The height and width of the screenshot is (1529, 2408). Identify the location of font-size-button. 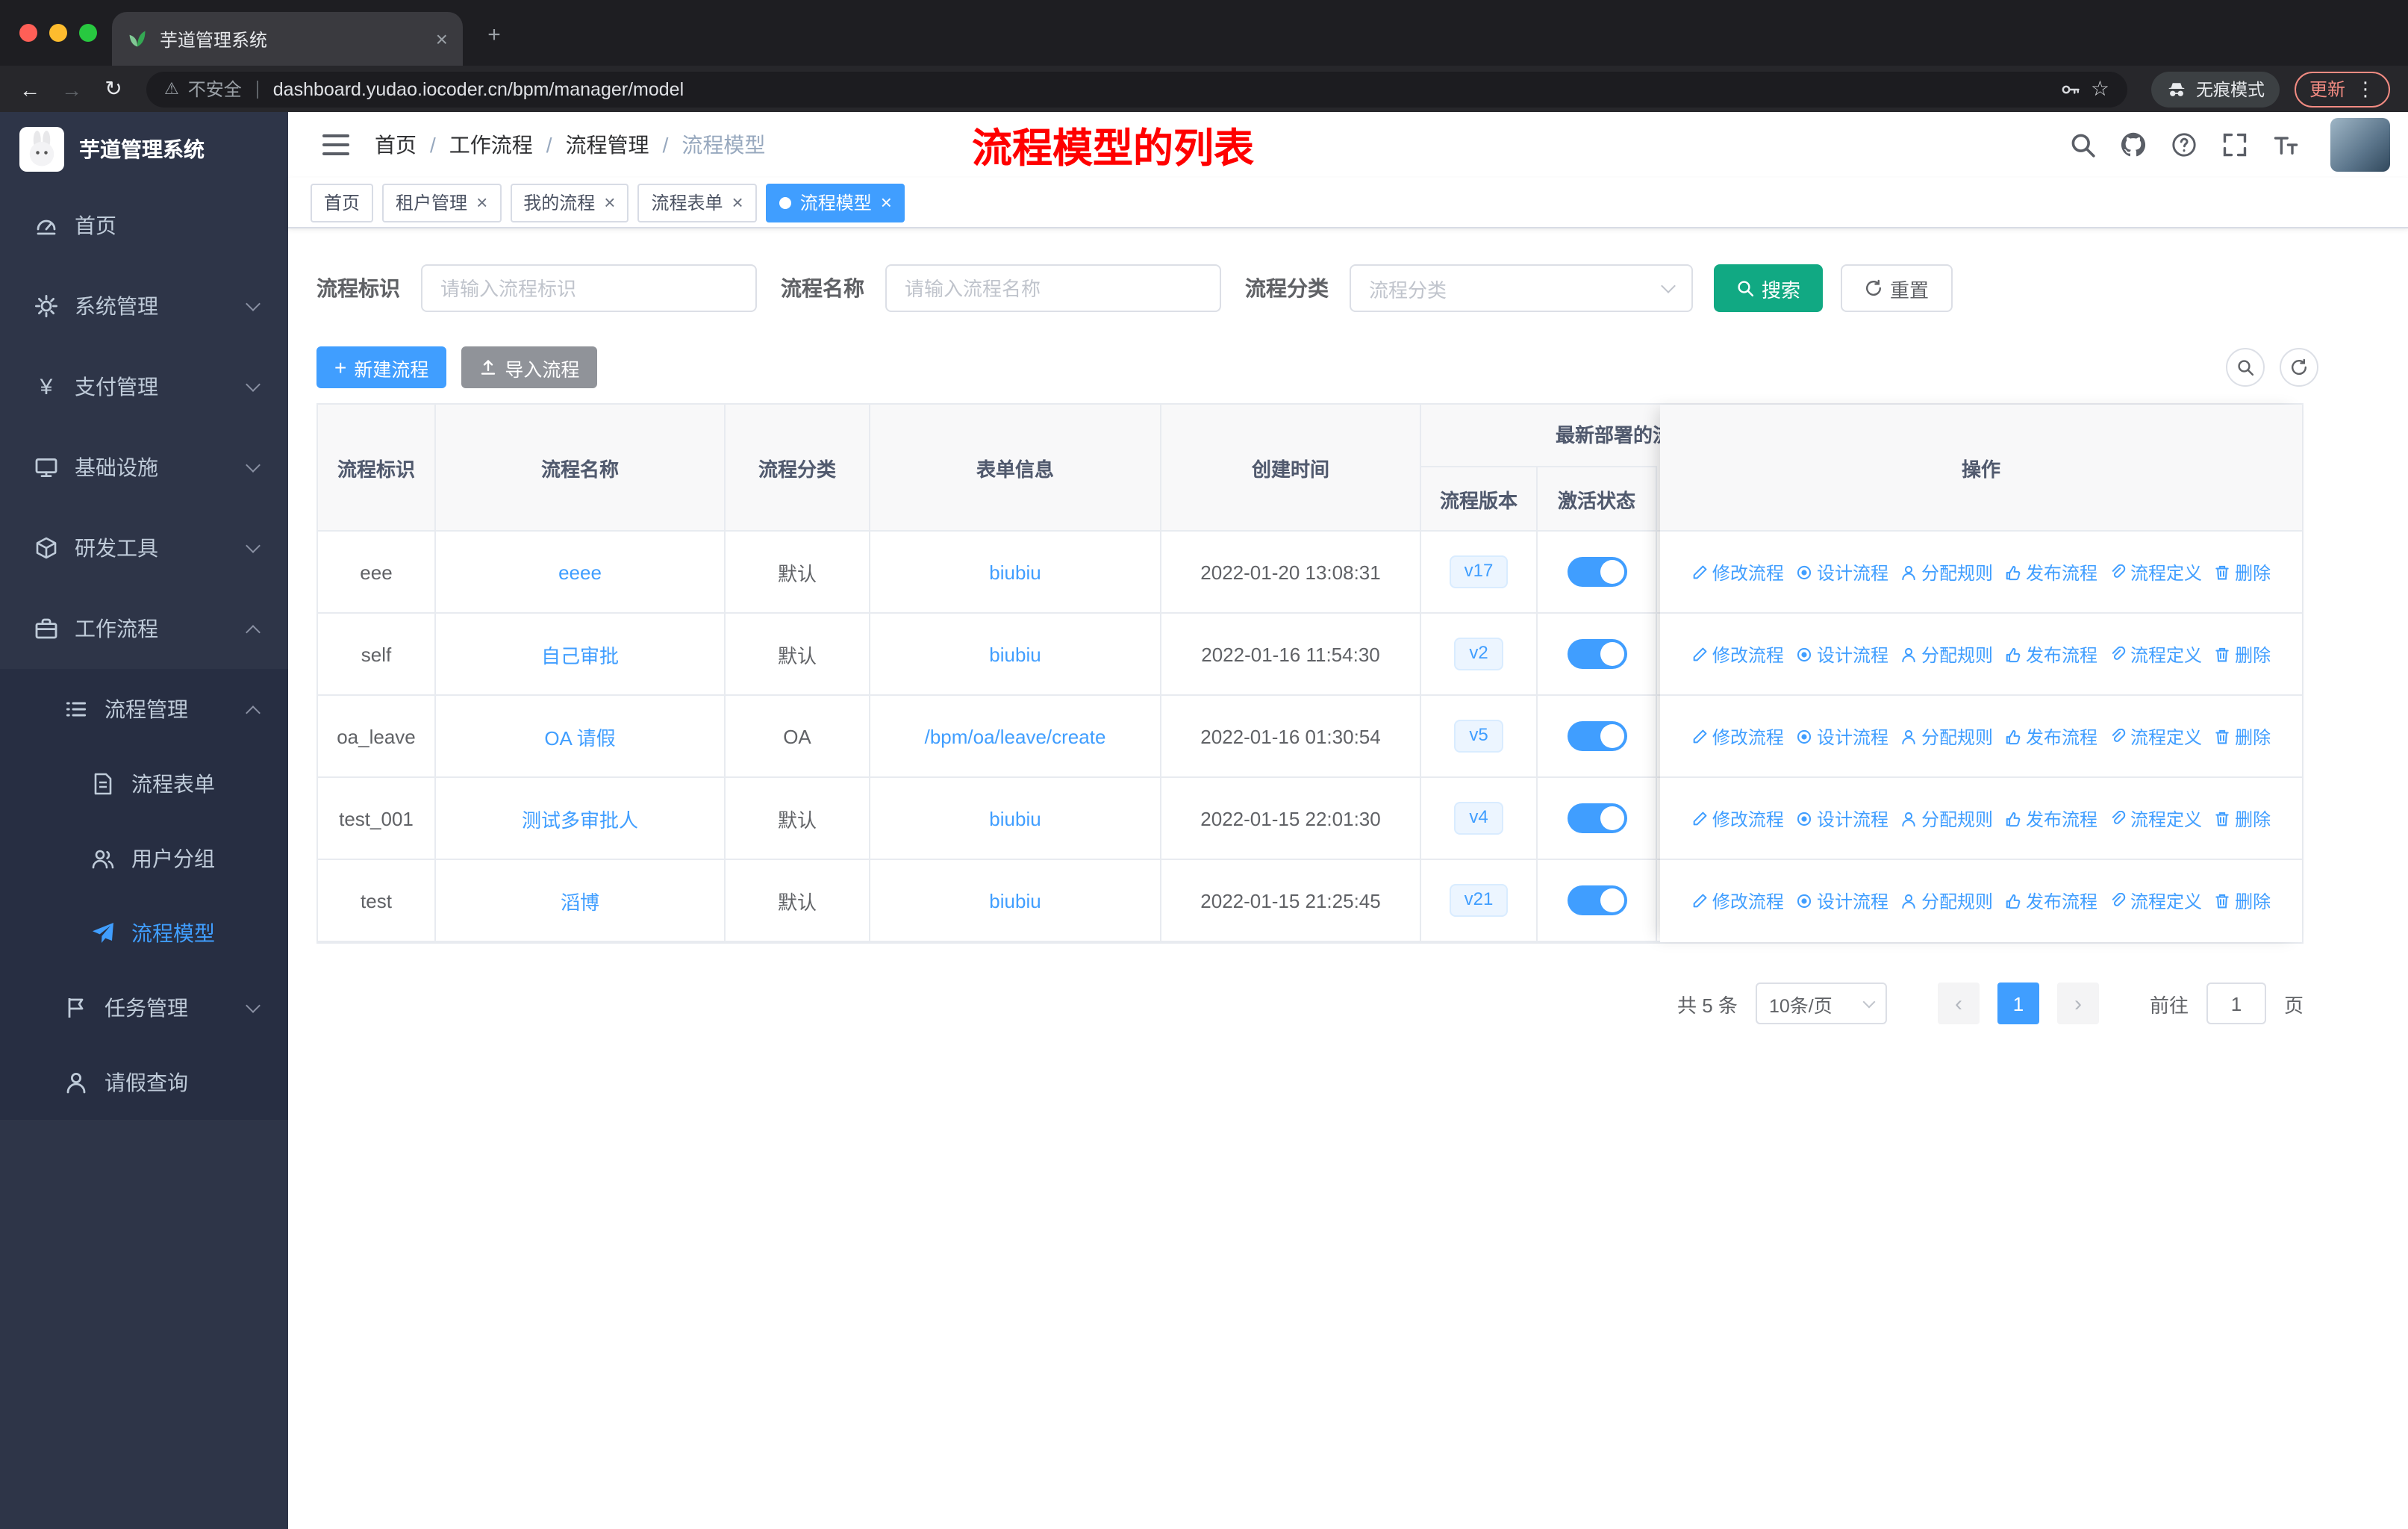
(2285, 145).